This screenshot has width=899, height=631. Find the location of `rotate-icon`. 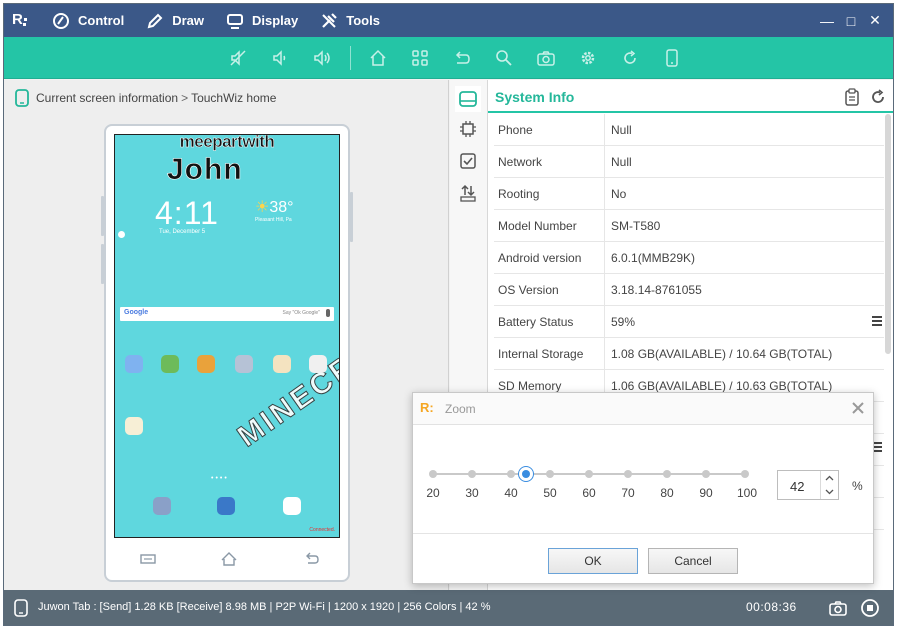

rotate-icon is located at coordinates (630, 58).